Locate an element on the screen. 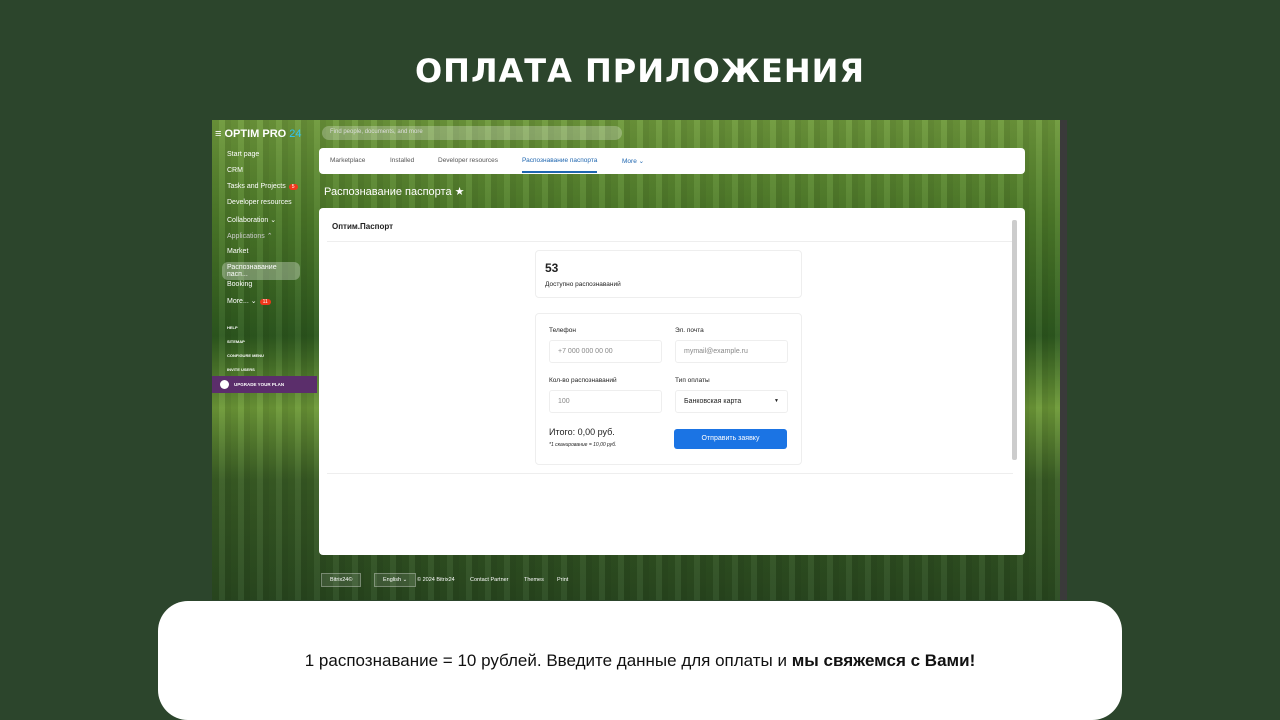  logo: ≡ OPTIM PRO 24 is located at coordinates (258, 134).